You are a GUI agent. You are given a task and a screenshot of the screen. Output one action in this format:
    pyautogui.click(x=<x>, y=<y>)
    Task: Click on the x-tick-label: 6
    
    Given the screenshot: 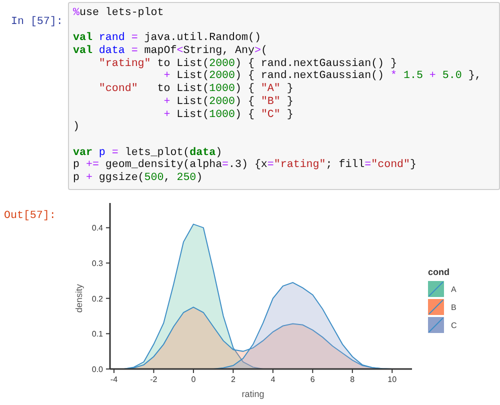 What is the action you would take?
    pyautogui.click(x=312, y=379)
    